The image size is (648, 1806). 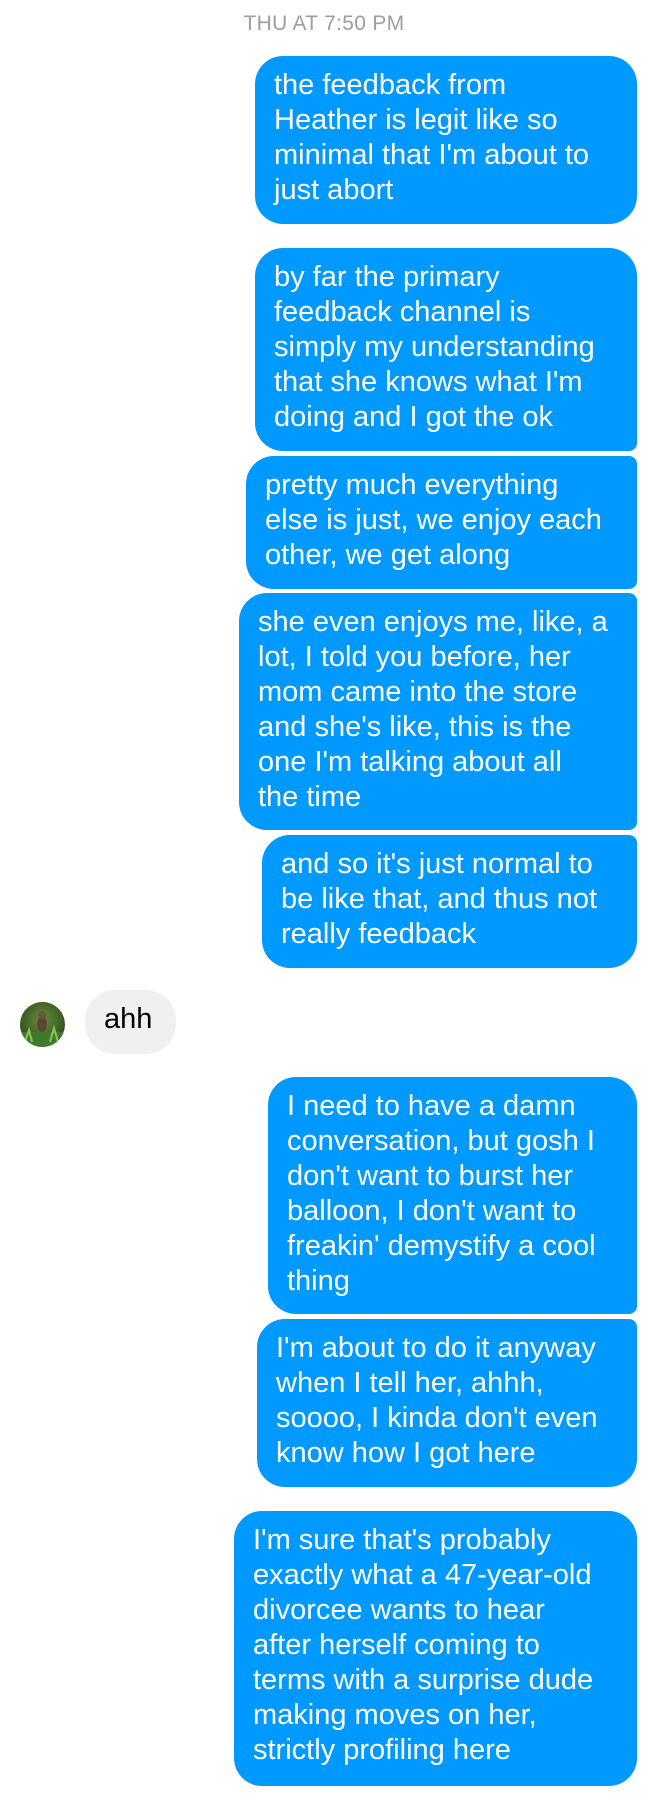 What do you see at coordinates (130, 1022) in the screenshot?
I see `incoming-message-bubble: ahh` at bounding box center [130, 1022].